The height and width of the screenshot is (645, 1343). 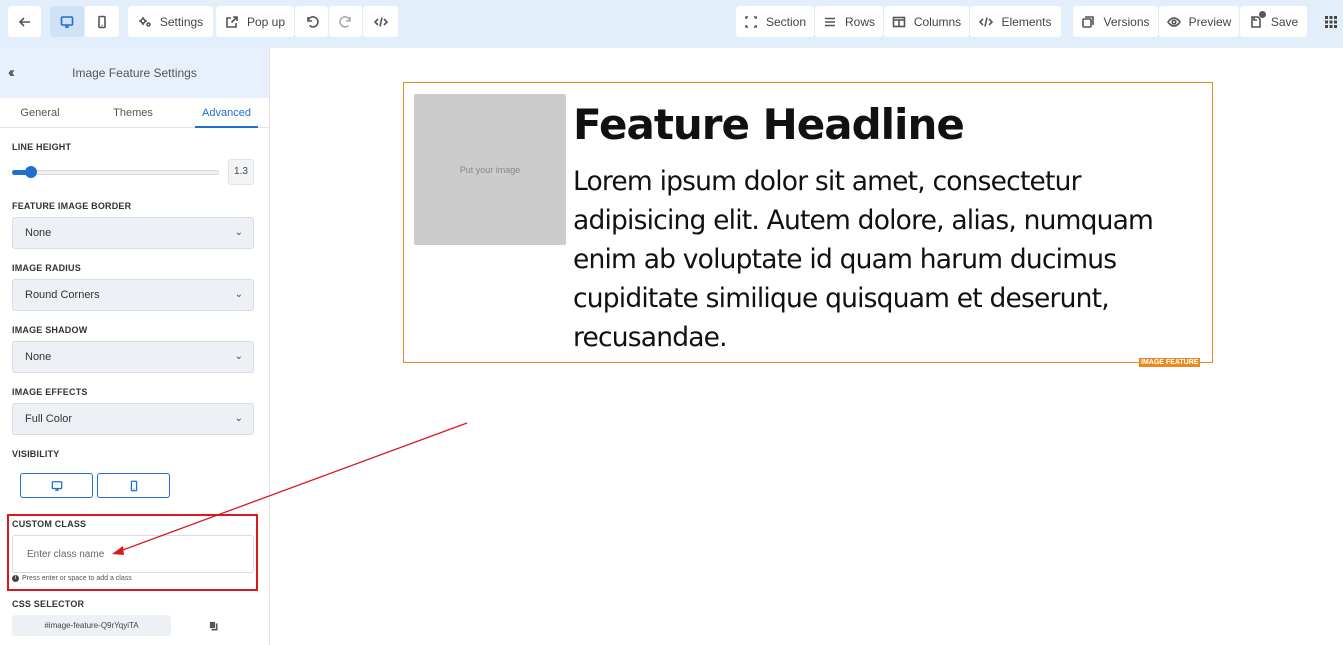 I want to click on line-height-label: LINE HEIGHT, so click(x=42, y=147).